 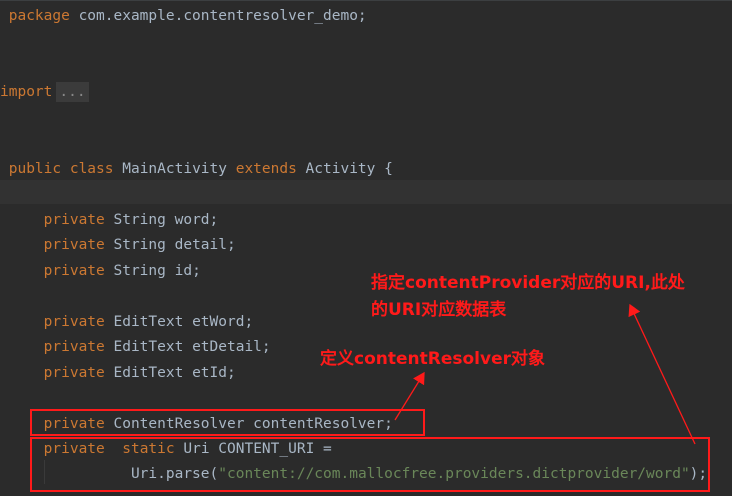 What do you see at coordinates (432, 359) in the screenshot?
I see `annotation-resolver: 定义contentResolver对象` at bounding box center [432, 359].